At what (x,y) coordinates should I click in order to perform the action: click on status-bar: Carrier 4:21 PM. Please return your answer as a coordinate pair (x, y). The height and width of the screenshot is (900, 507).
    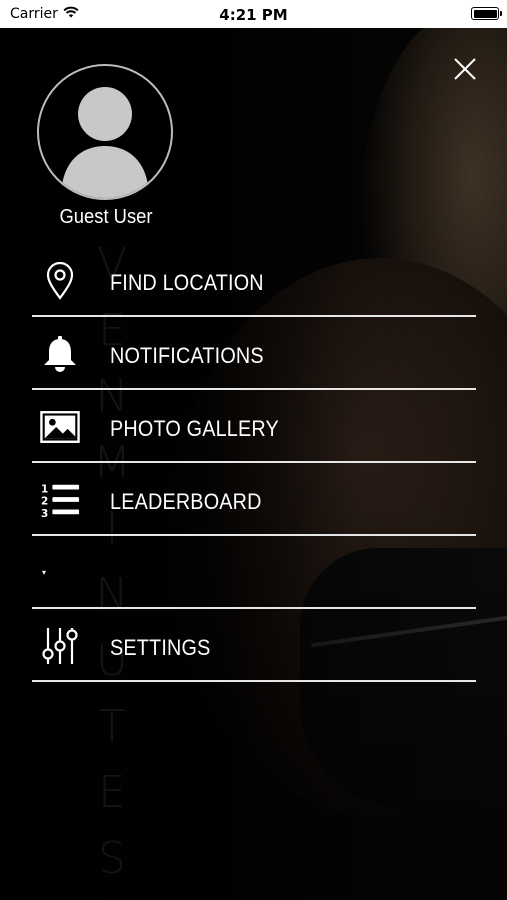
    Looking at the image, I should click on (253, 14).